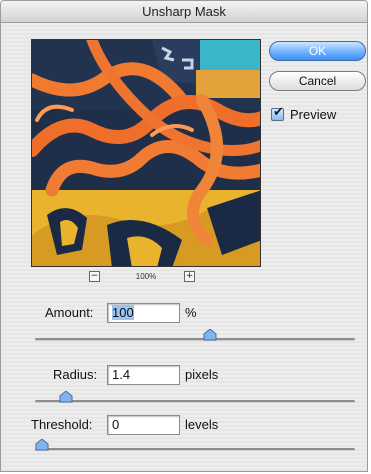 The image size is (371, 474). I want to click on amount-label: Amount:, so click(69, 312).